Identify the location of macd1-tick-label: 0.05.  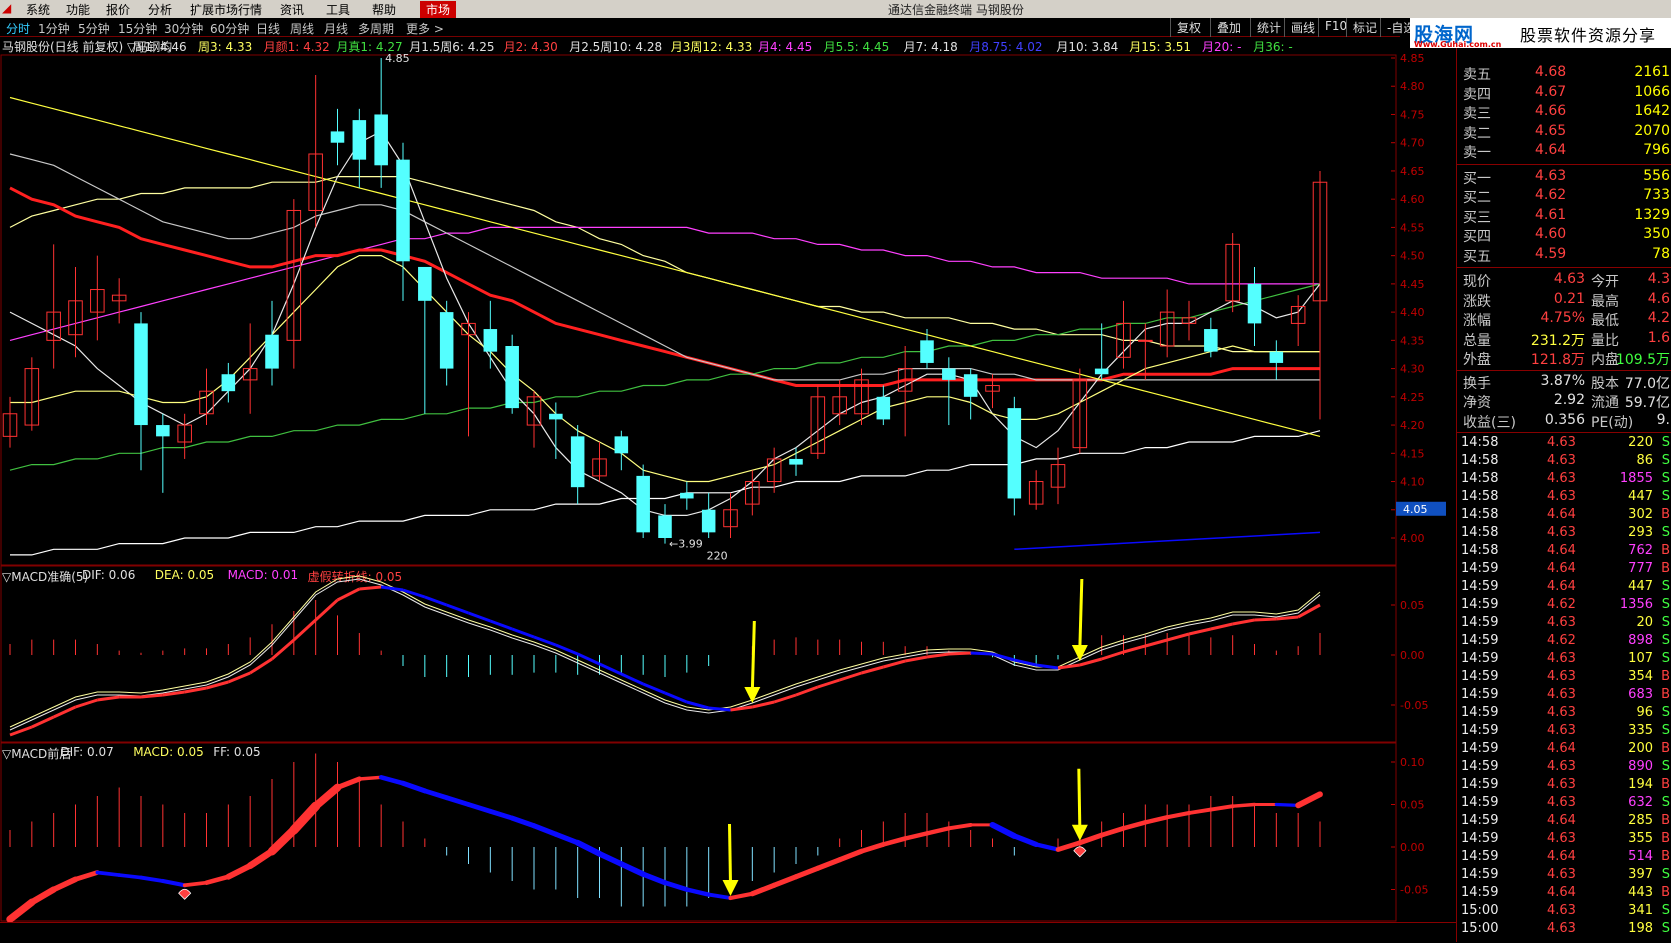
(1412, 605).